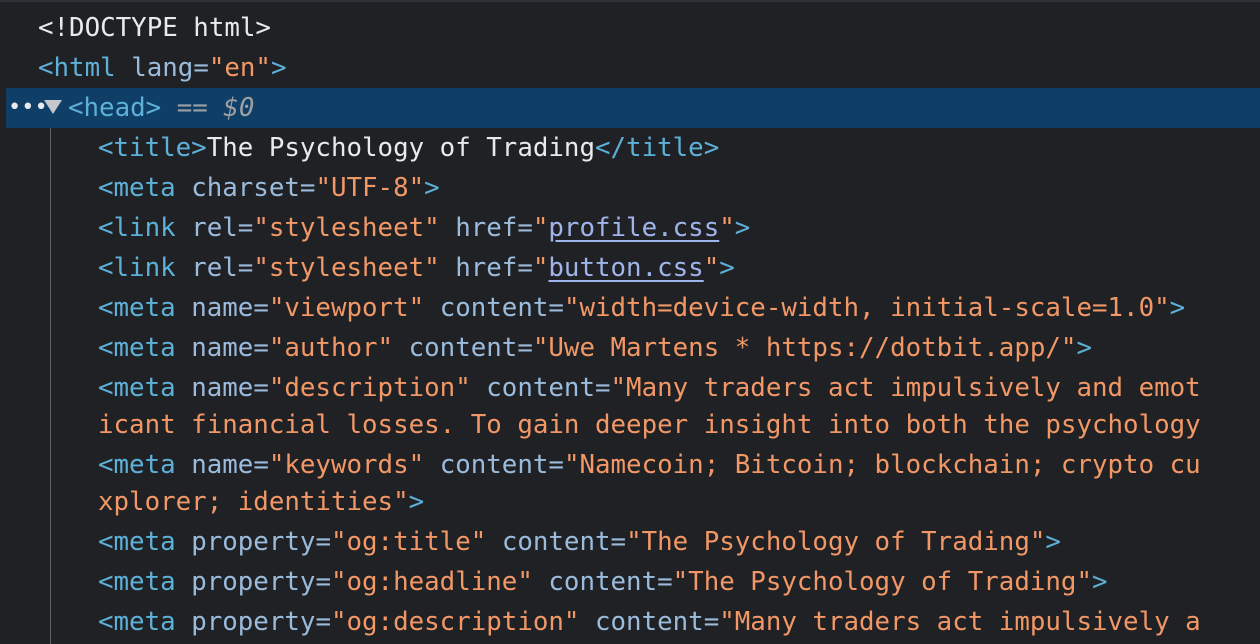 The image size is (1260, 644). What do you see at coordinates (369, 188) in the screenshot?
I see `charset-value: "UTF-8"` at bounding box center [369, 188].